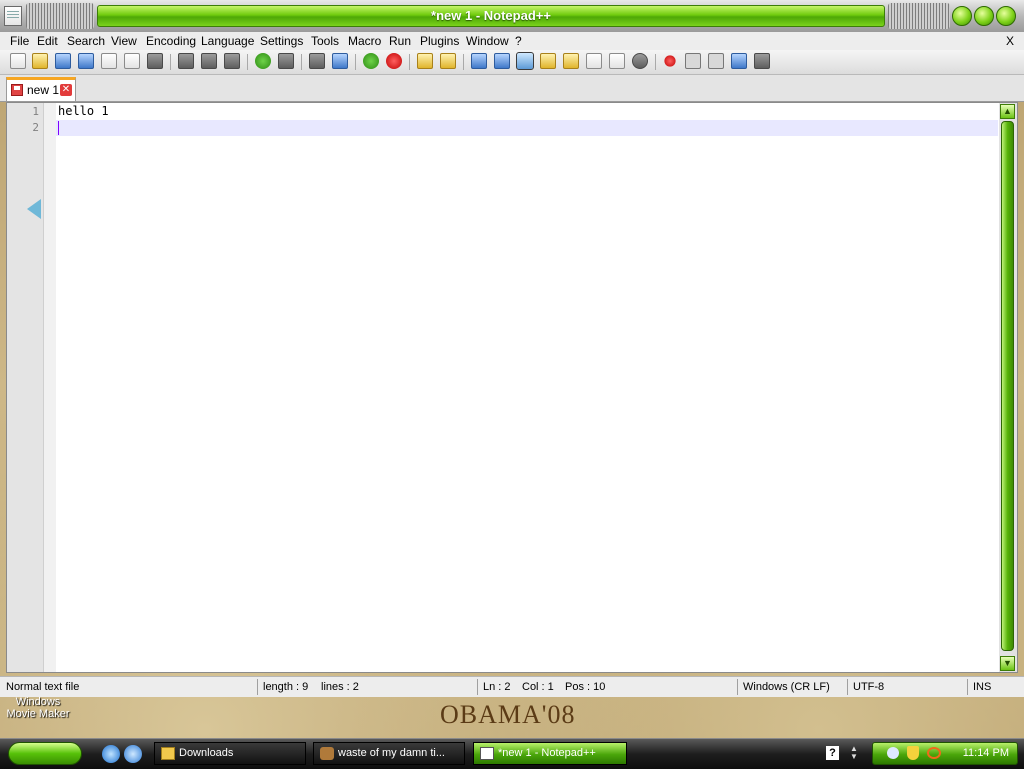 This screenshot has height=769, width=1024. I want to click on scroll-up-icon: ▲, so click(1007, 111).